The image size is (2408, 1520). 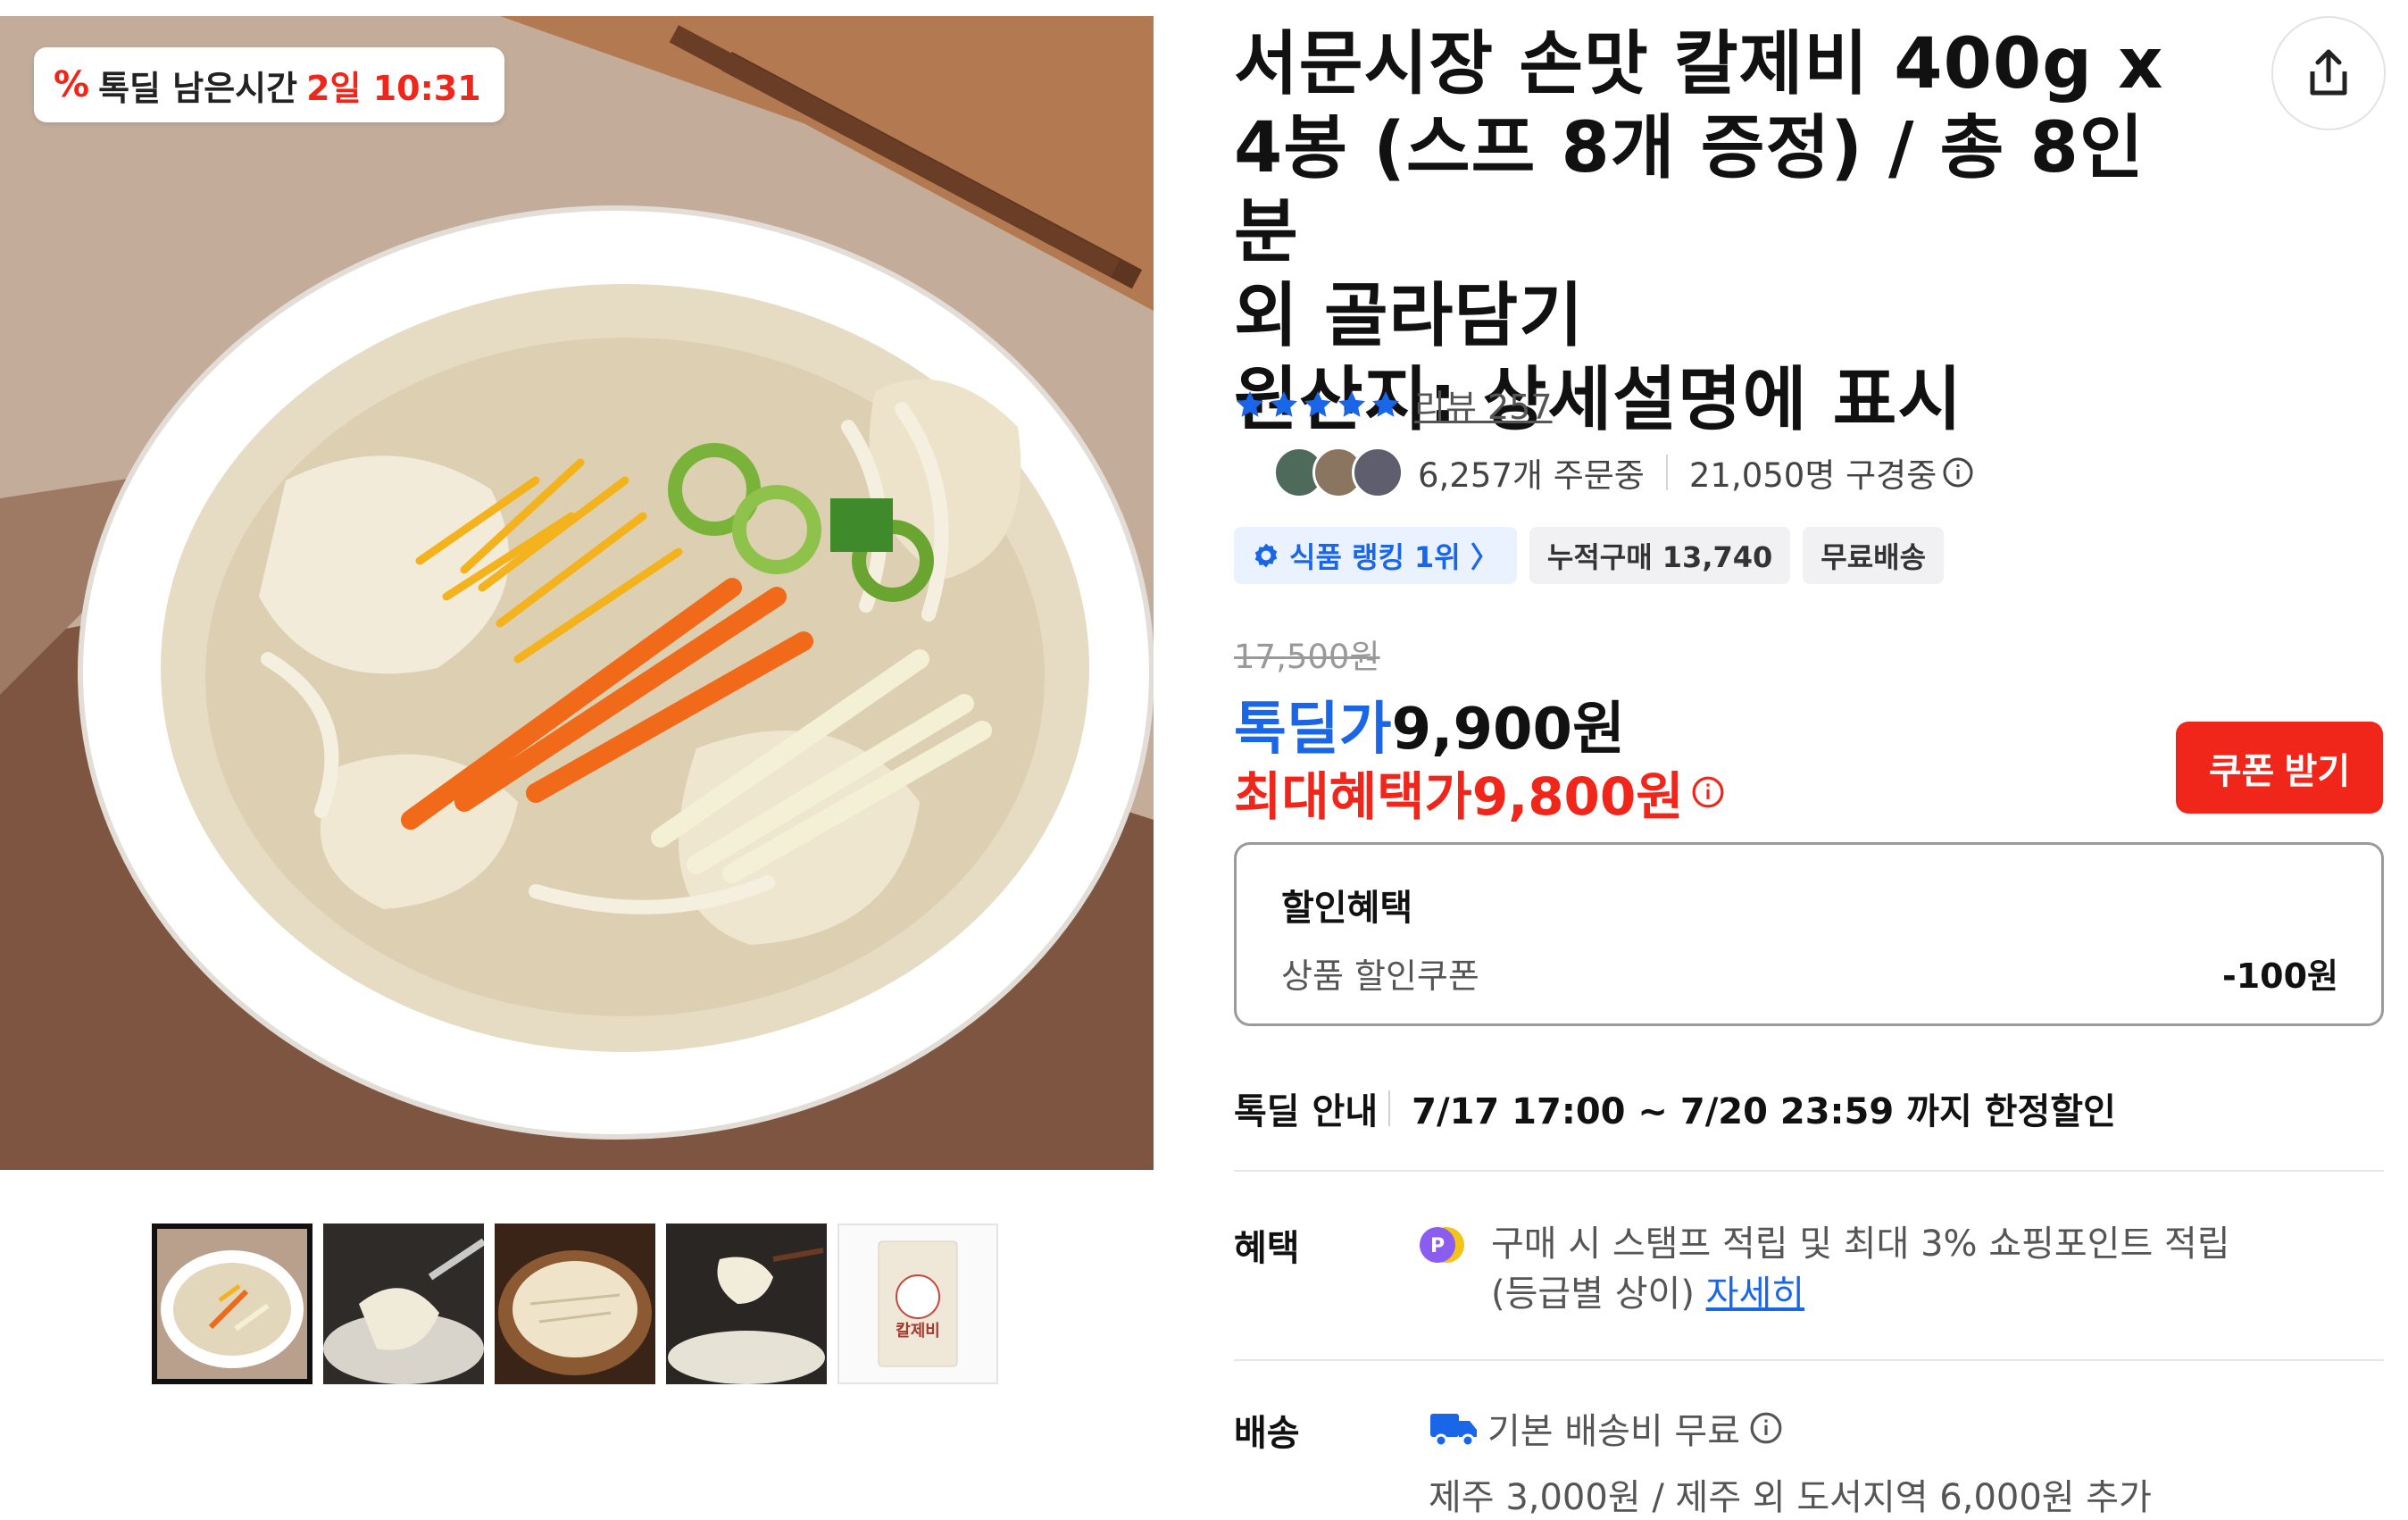 I want to click on deal-price: 톡딜가9,900원, so click(x=1429, y=724).